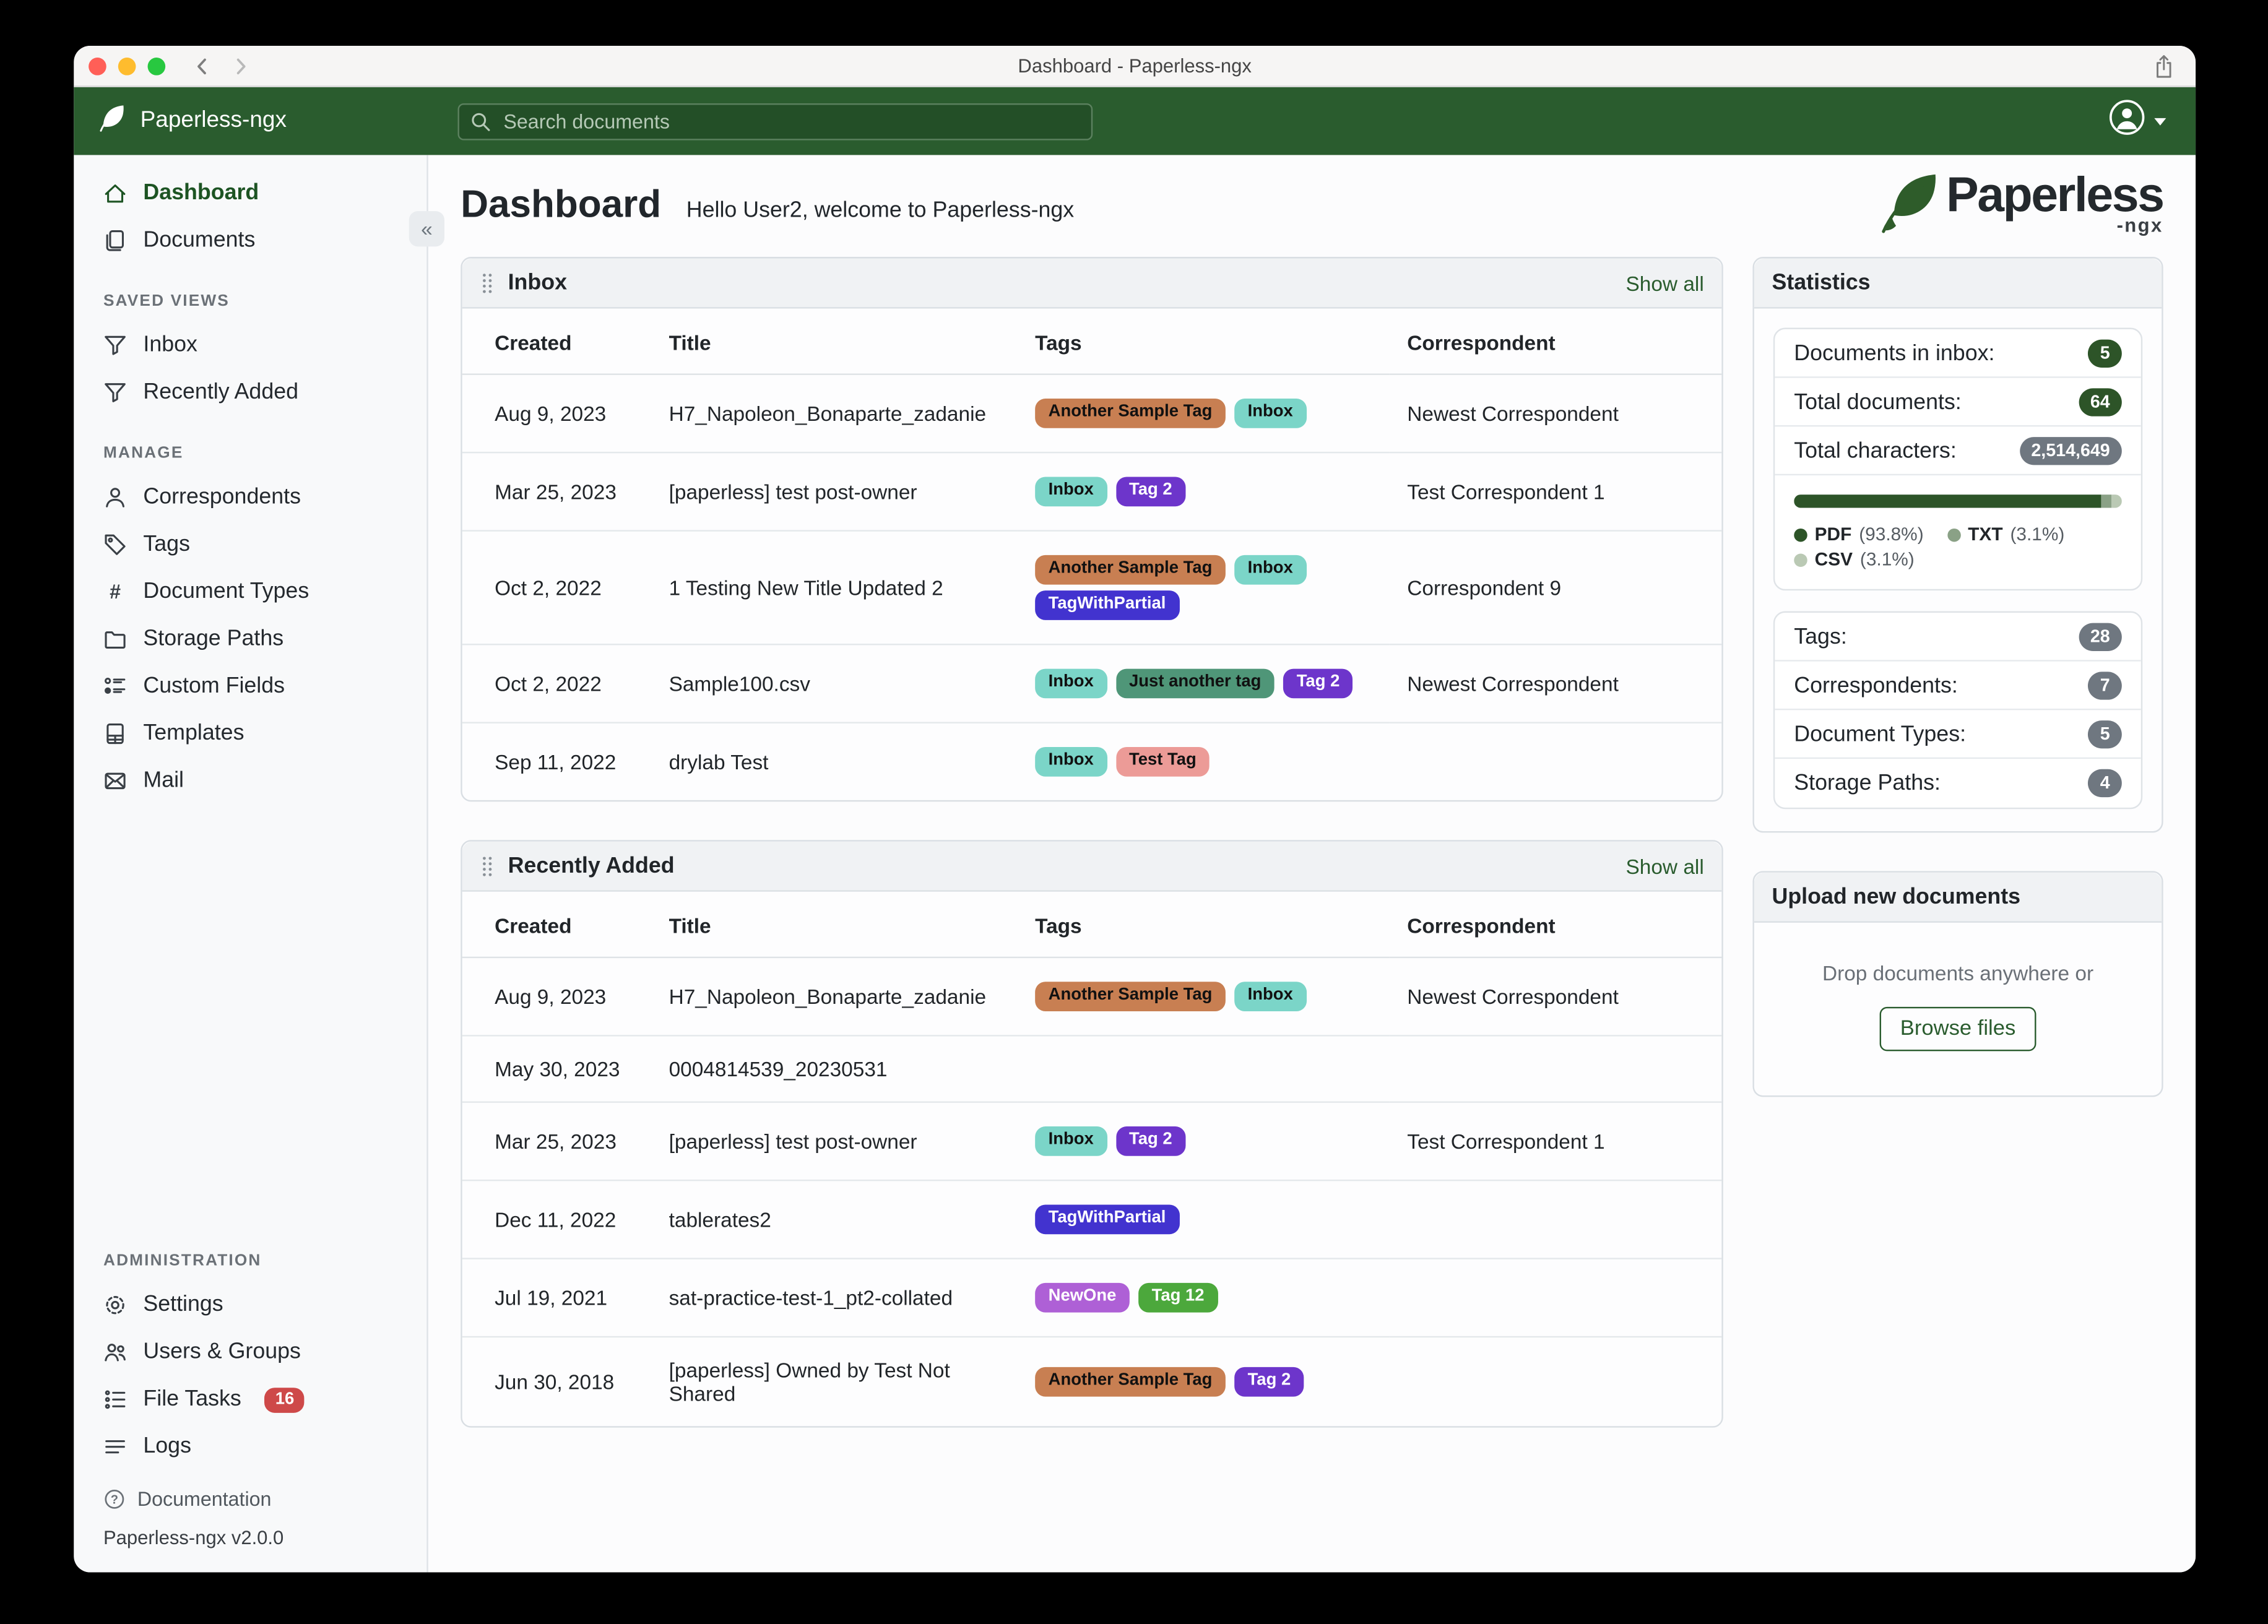 The width and height of the screenshot is (2268, 1624). I want to click on files-icon, so click(116, 241).